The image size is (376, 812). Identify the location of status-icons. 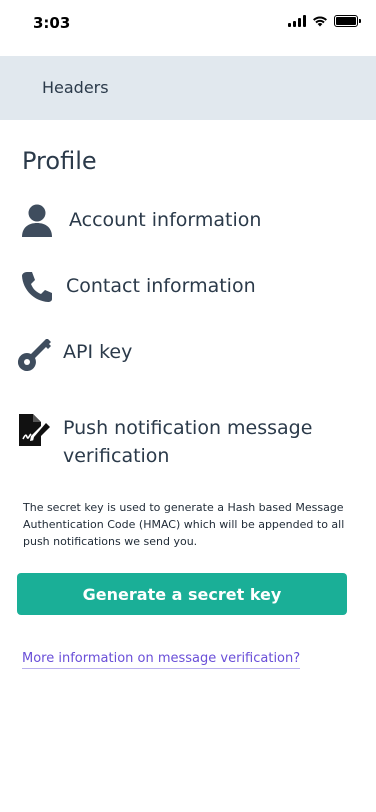
(324, 21).